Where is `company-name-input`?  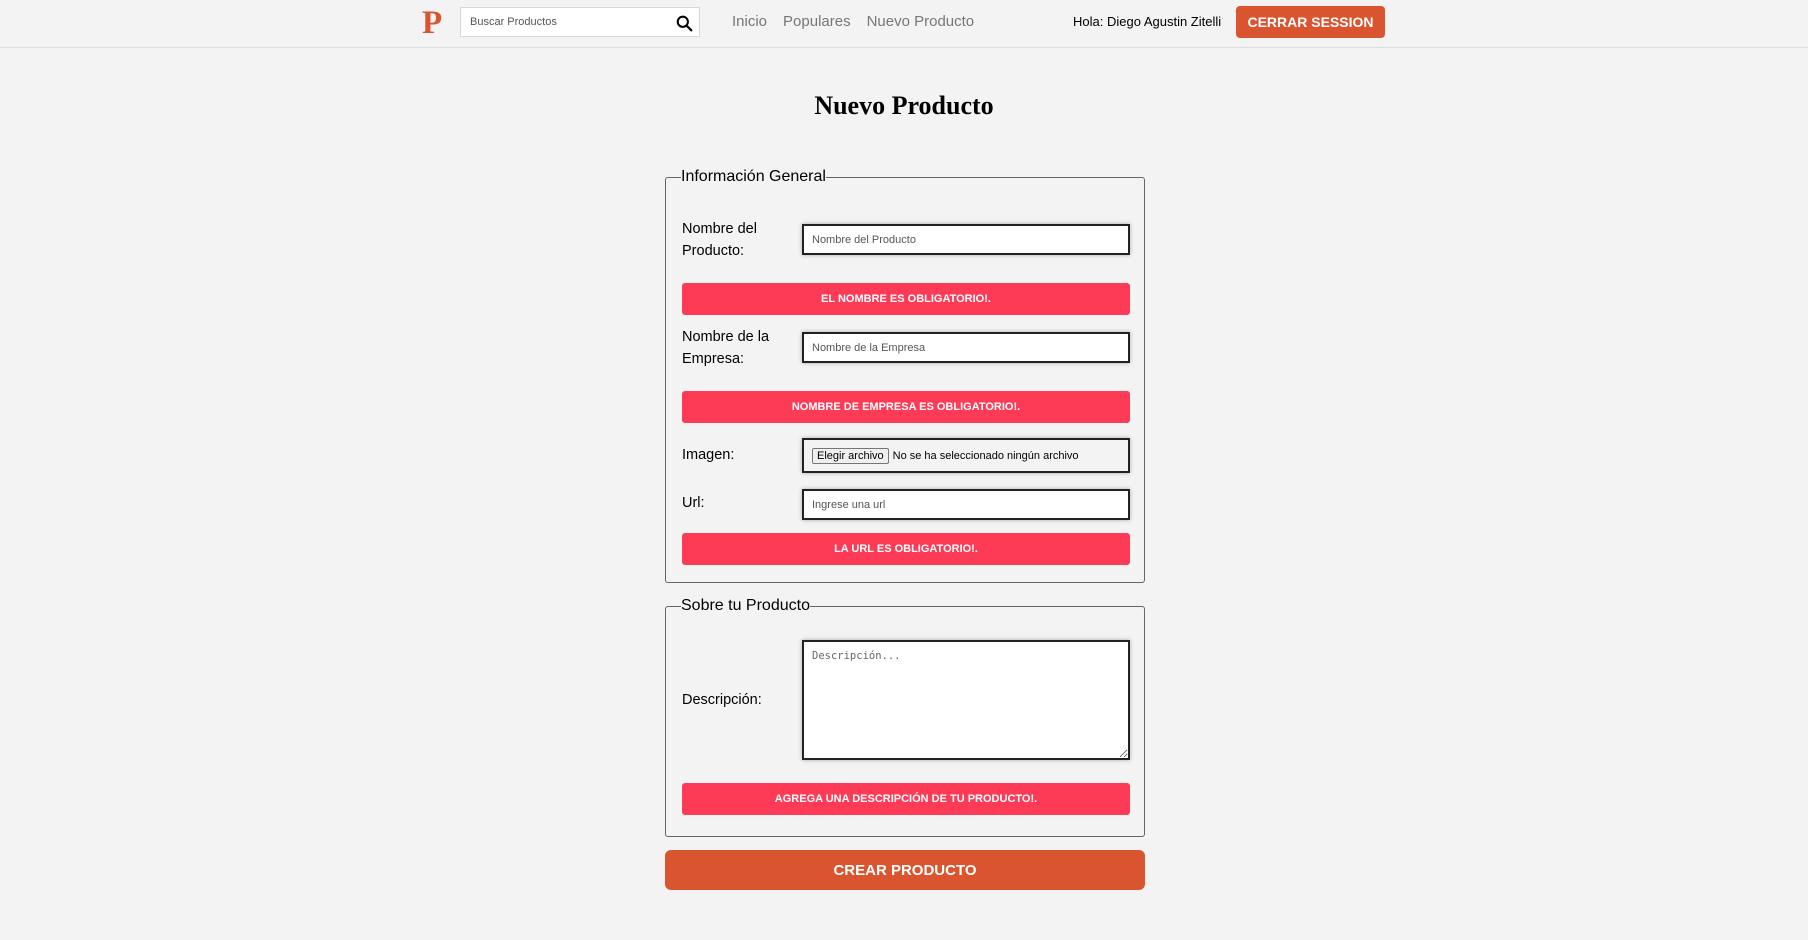 company-name-input is located at coordinates (966, 347).